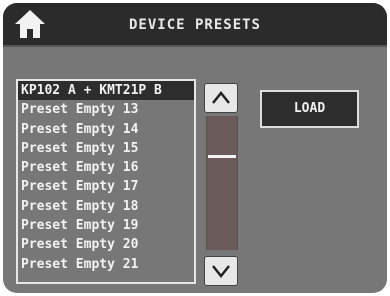 The width and height of the screenshot is (390, 296). What do you see at coordinates (106, 109) in the screenshot?
I see `preset-list-item: Preset Empty 13` at bounding box center [106, 109].